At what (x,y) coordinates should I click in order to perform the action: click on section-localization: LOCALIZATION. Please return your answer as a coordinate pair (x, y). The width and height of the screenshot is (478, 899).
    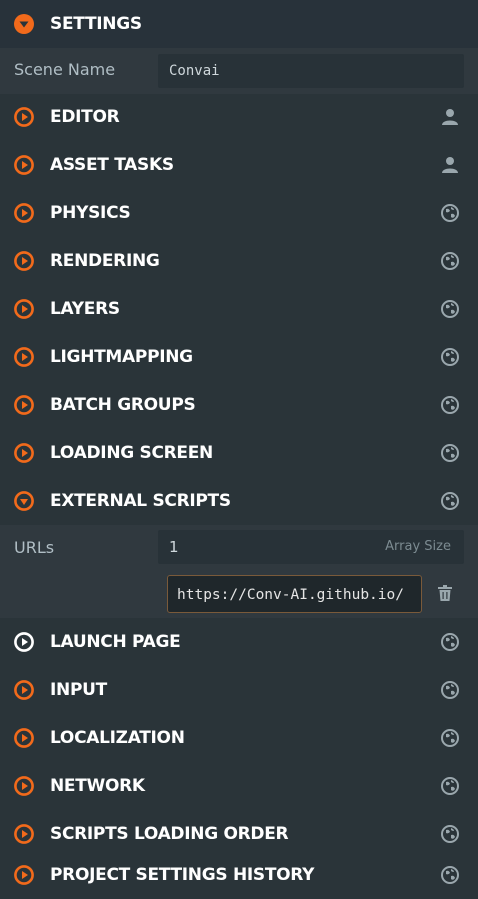
    Looking at the image, I should click on (239, 738).